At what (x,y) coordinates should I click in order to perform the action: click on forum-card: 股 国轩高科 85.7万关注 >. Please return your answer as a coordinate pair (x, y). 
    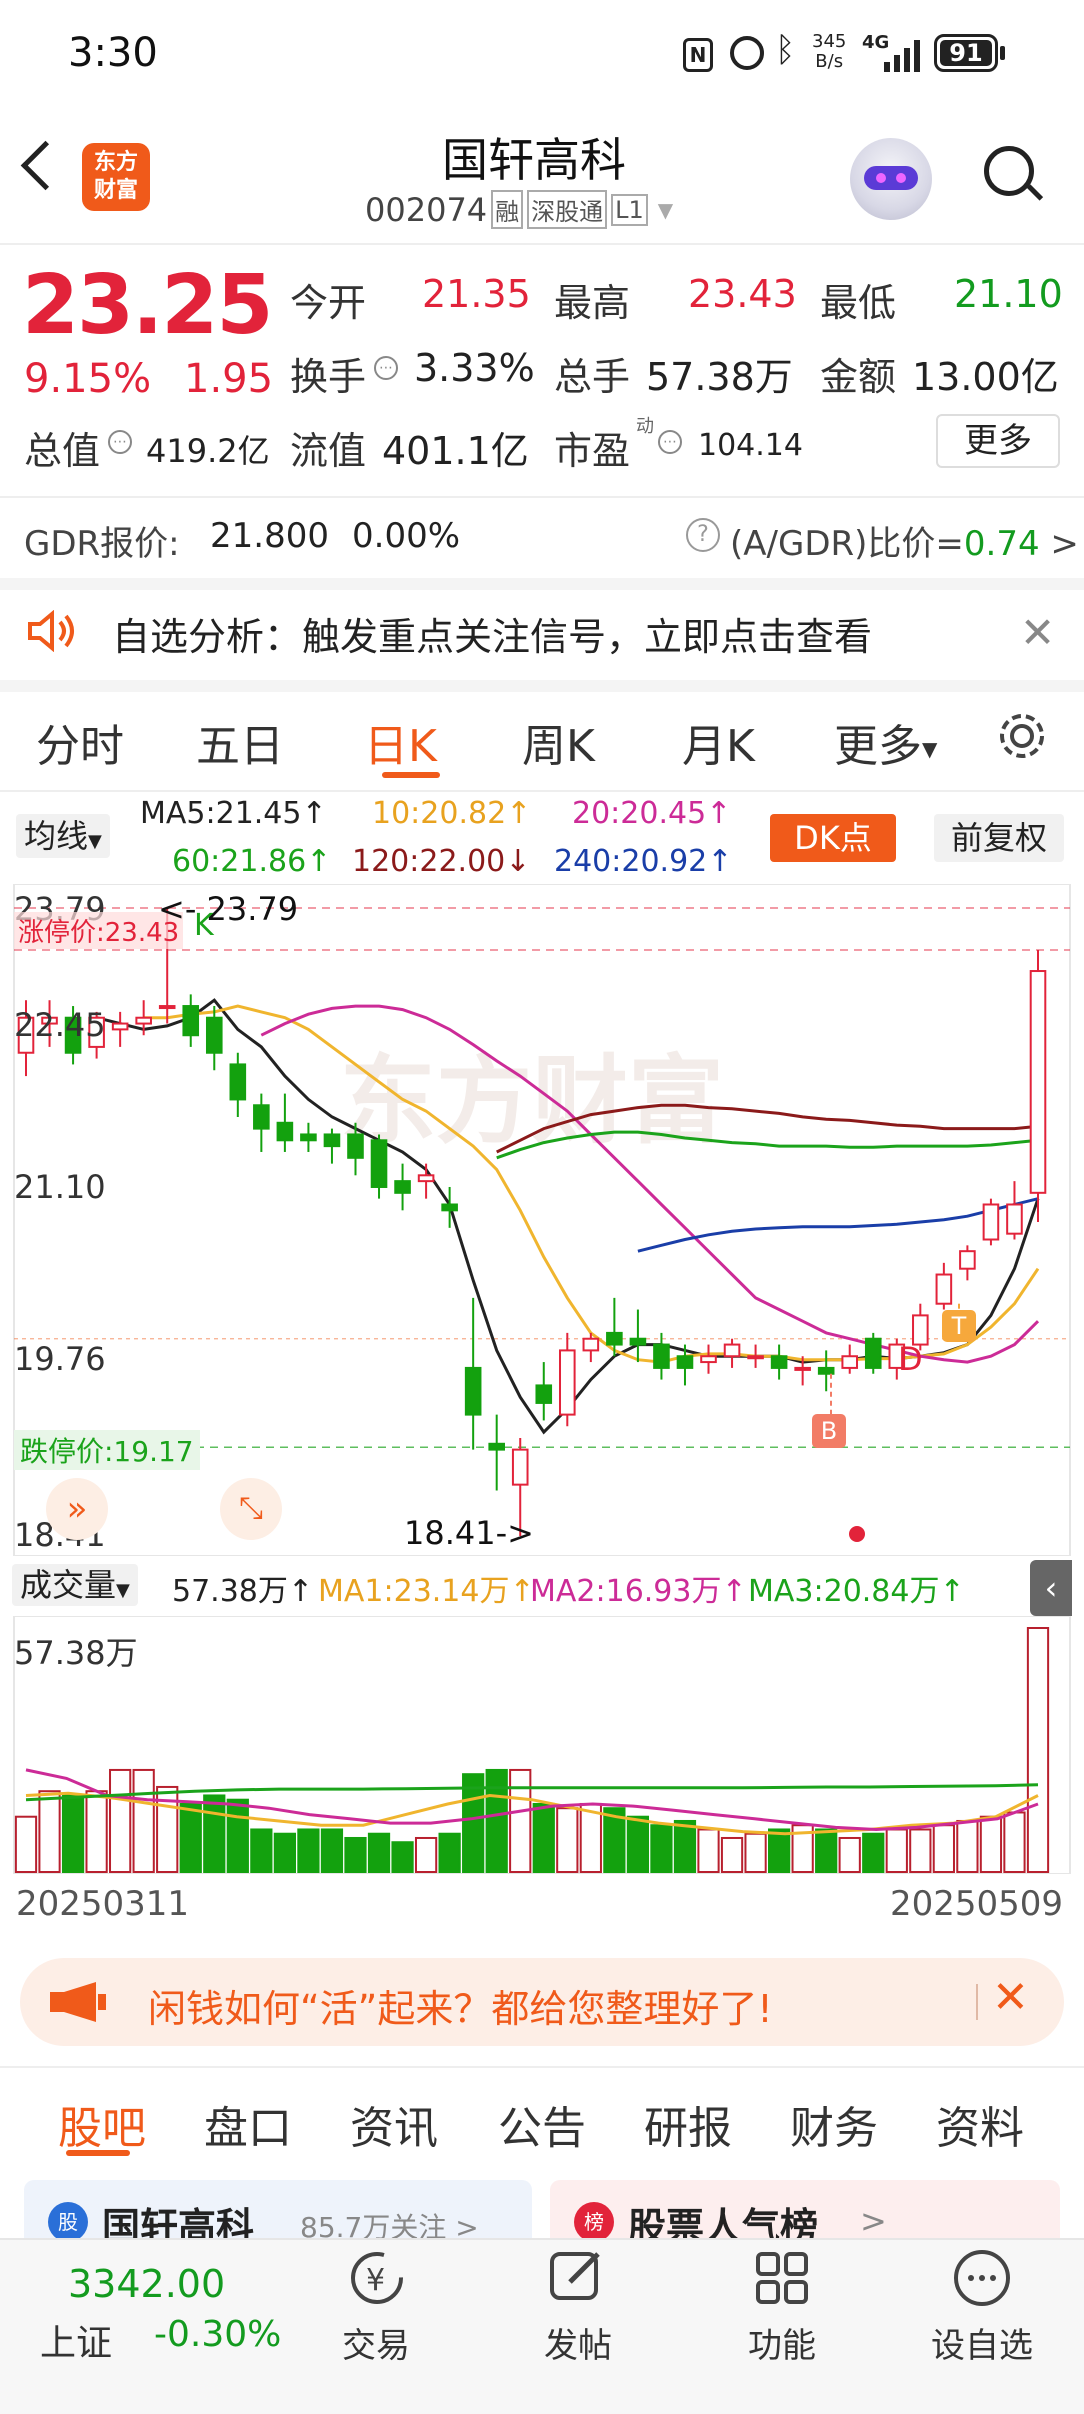
    Looking at the image, I should click on (278, 2210).